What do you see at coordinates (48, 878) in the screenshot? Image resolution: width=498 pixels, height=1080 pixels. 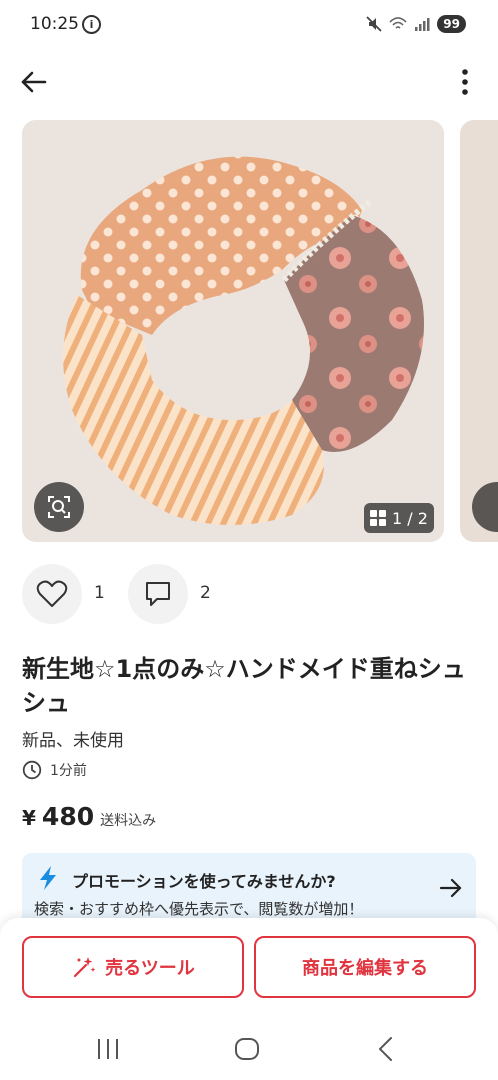 I see `lightning-icon` at bounding box center [48, 878].